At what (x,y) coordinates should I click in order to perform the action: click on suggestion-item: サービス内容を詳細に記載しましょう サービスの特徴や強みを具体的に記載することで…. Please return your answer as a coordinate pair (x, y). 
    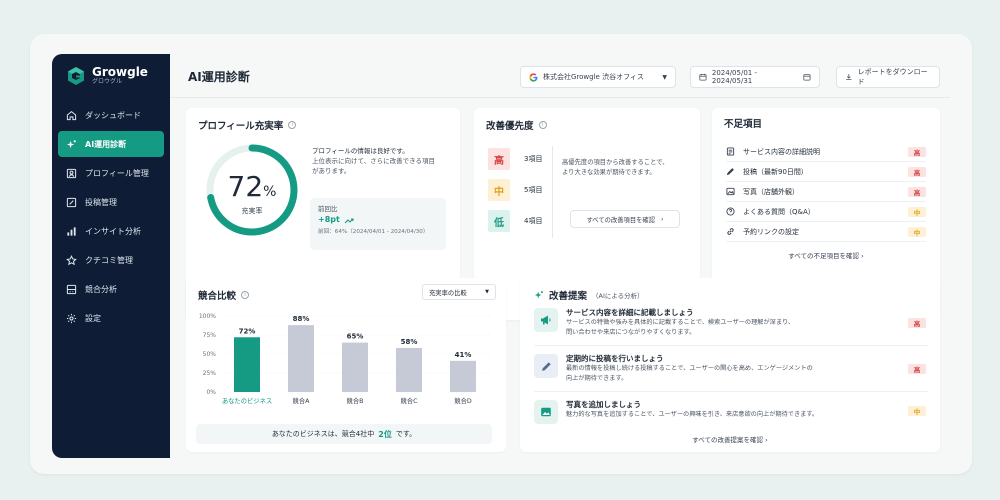
    Looking at the image, I should click on (731, 326).